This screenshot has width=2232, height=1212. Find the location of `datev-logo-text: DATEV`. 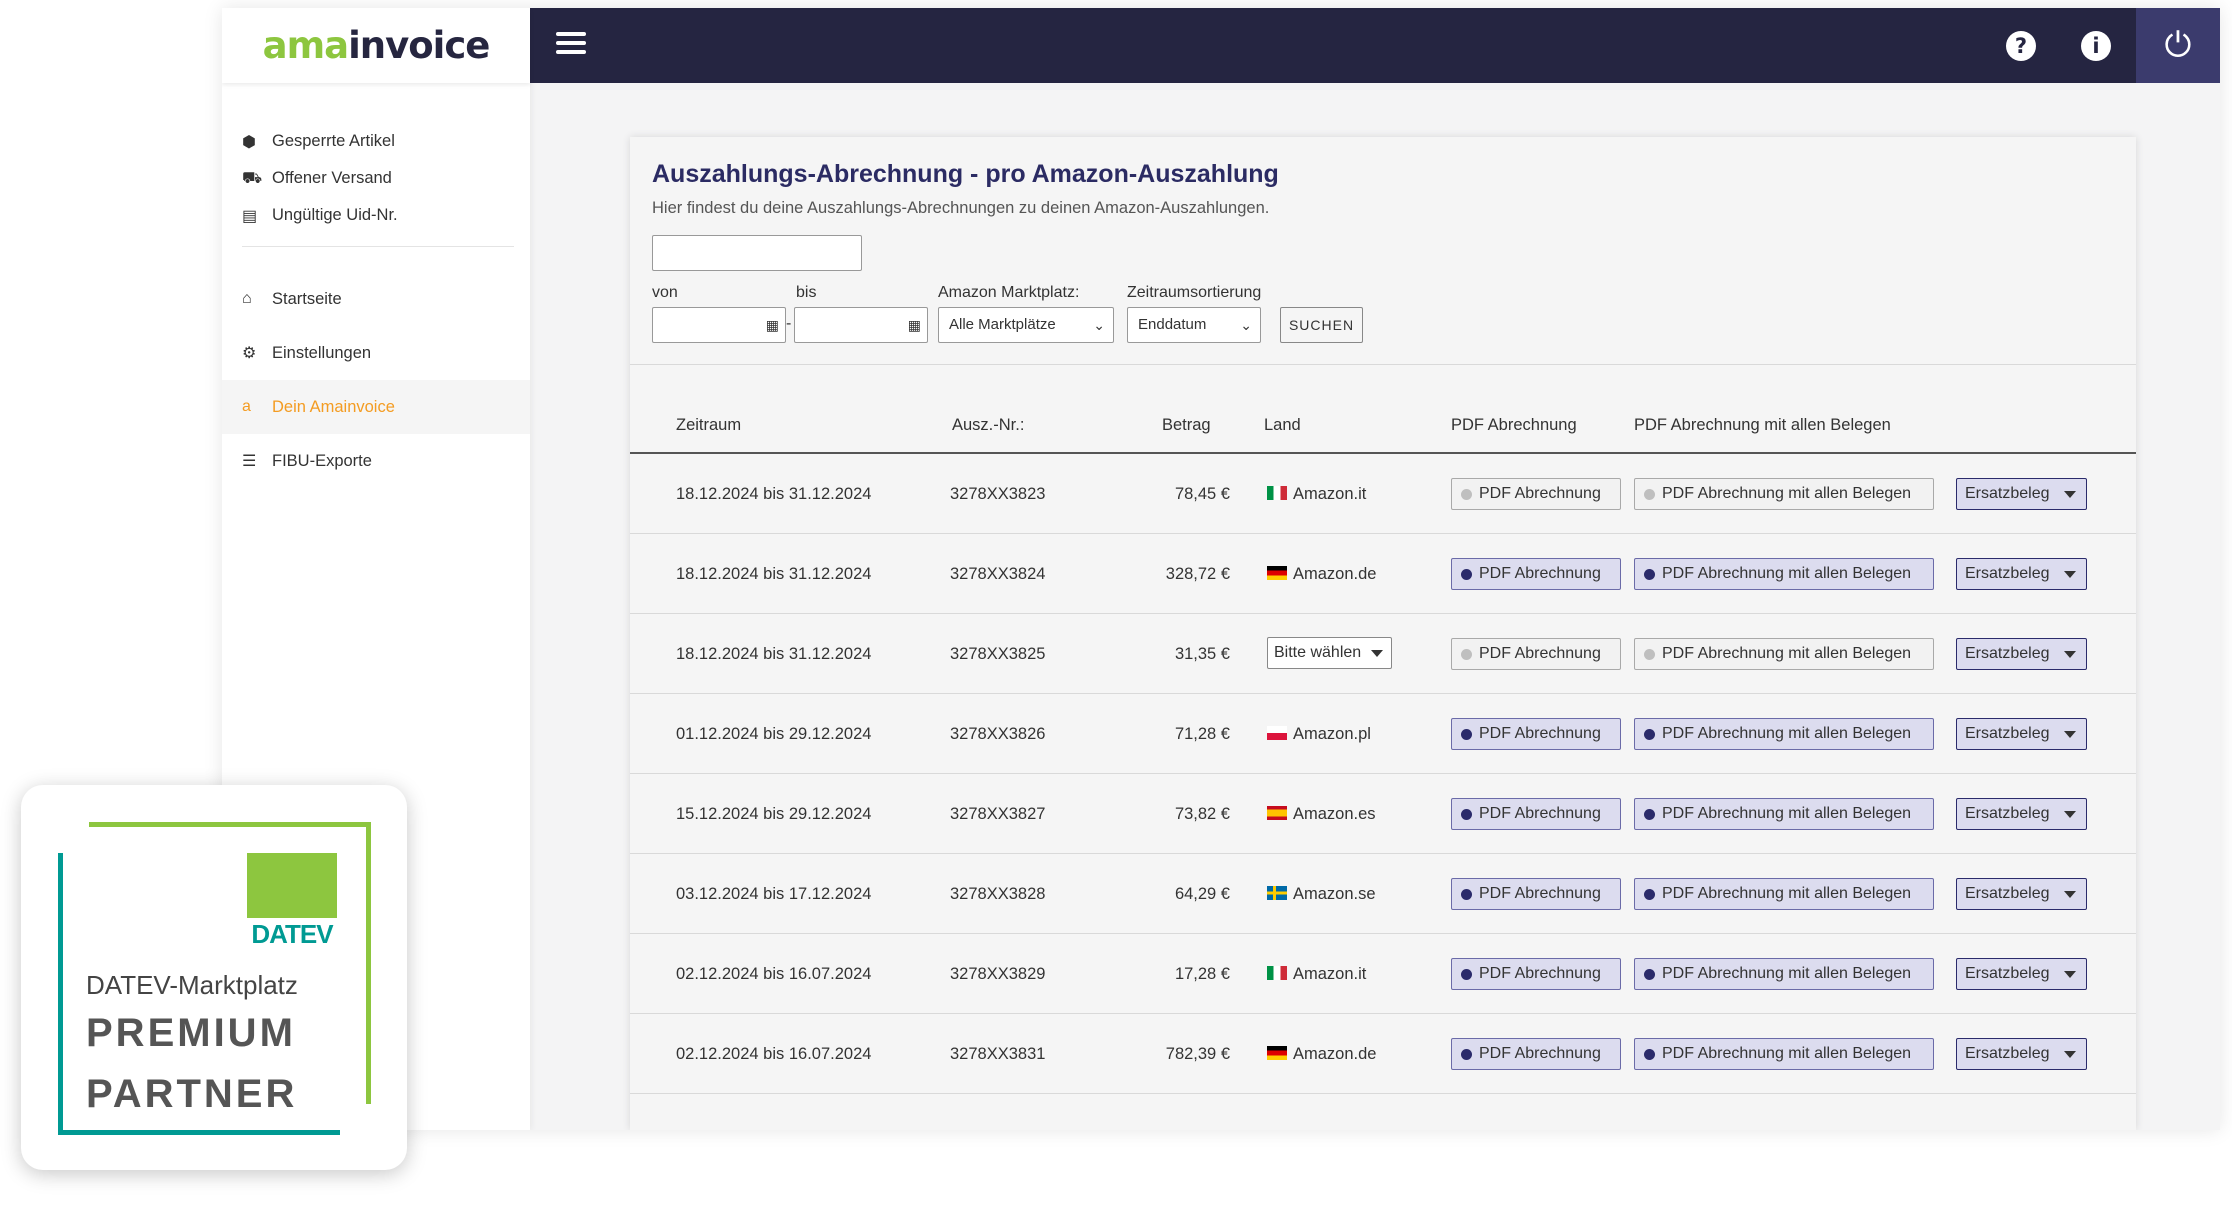

datev-logo-text: DATEV is located at coordinates (292, 934).